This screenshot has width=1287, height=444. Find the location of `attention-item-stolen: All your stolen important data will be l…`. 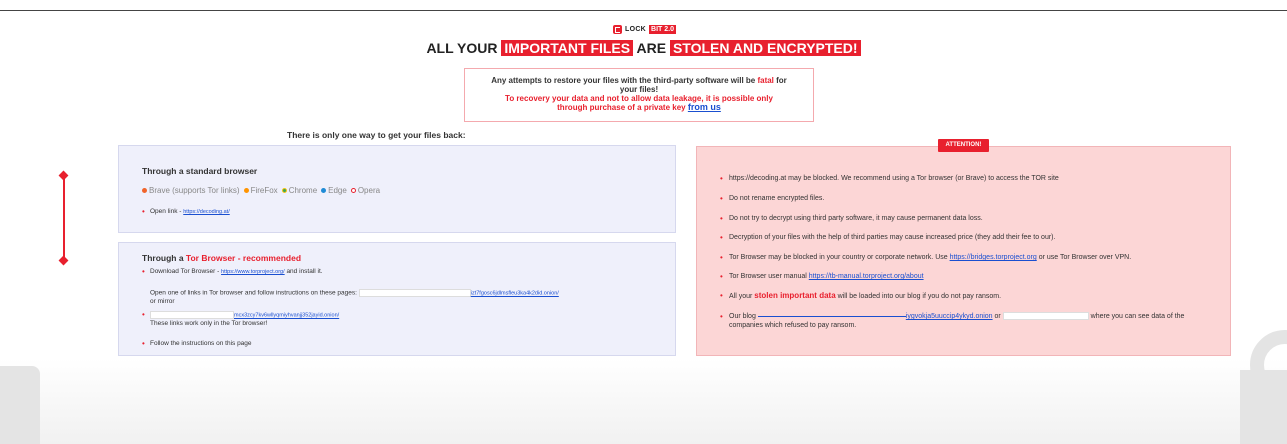

attention-item-stolen: All your stolen important data will be l… is located at coordinates (861, 296).